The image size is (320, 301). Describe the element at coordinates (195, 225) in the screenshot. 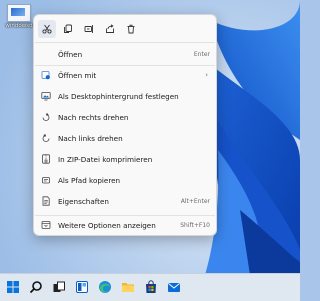

I see `menu-item-shortcut: Shift+F10` at that location.